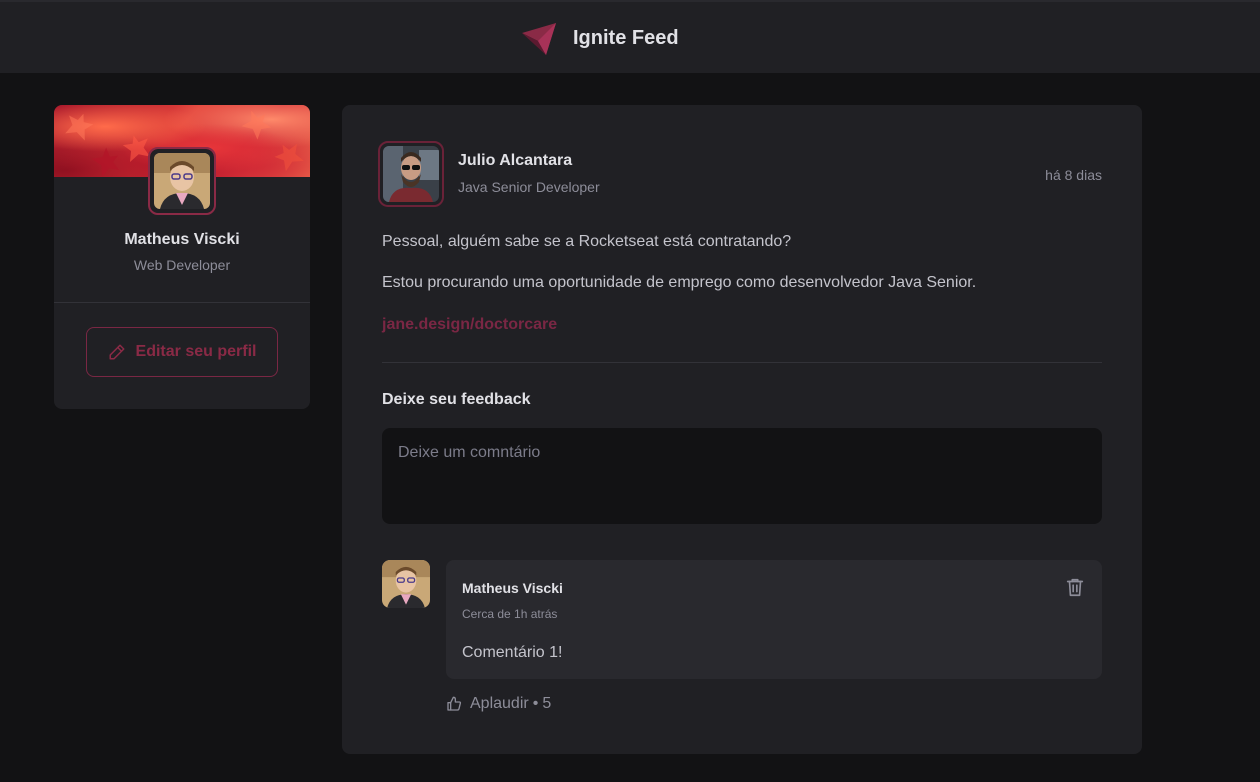 The height and width of the screenshot is (782, 1260). What do you see at coordinates (182, 239) in the screenshot?
I see `profile-name: Matheus Viscki` at bounding box center [182, 239].